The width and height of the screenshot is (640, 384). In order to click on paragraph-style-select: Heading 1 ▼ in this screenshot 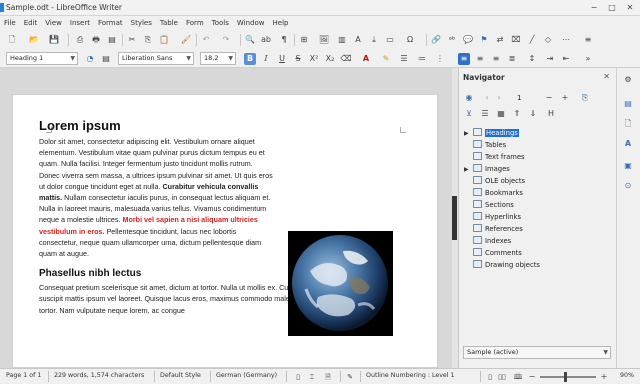, I will do `click(42, 58)`.